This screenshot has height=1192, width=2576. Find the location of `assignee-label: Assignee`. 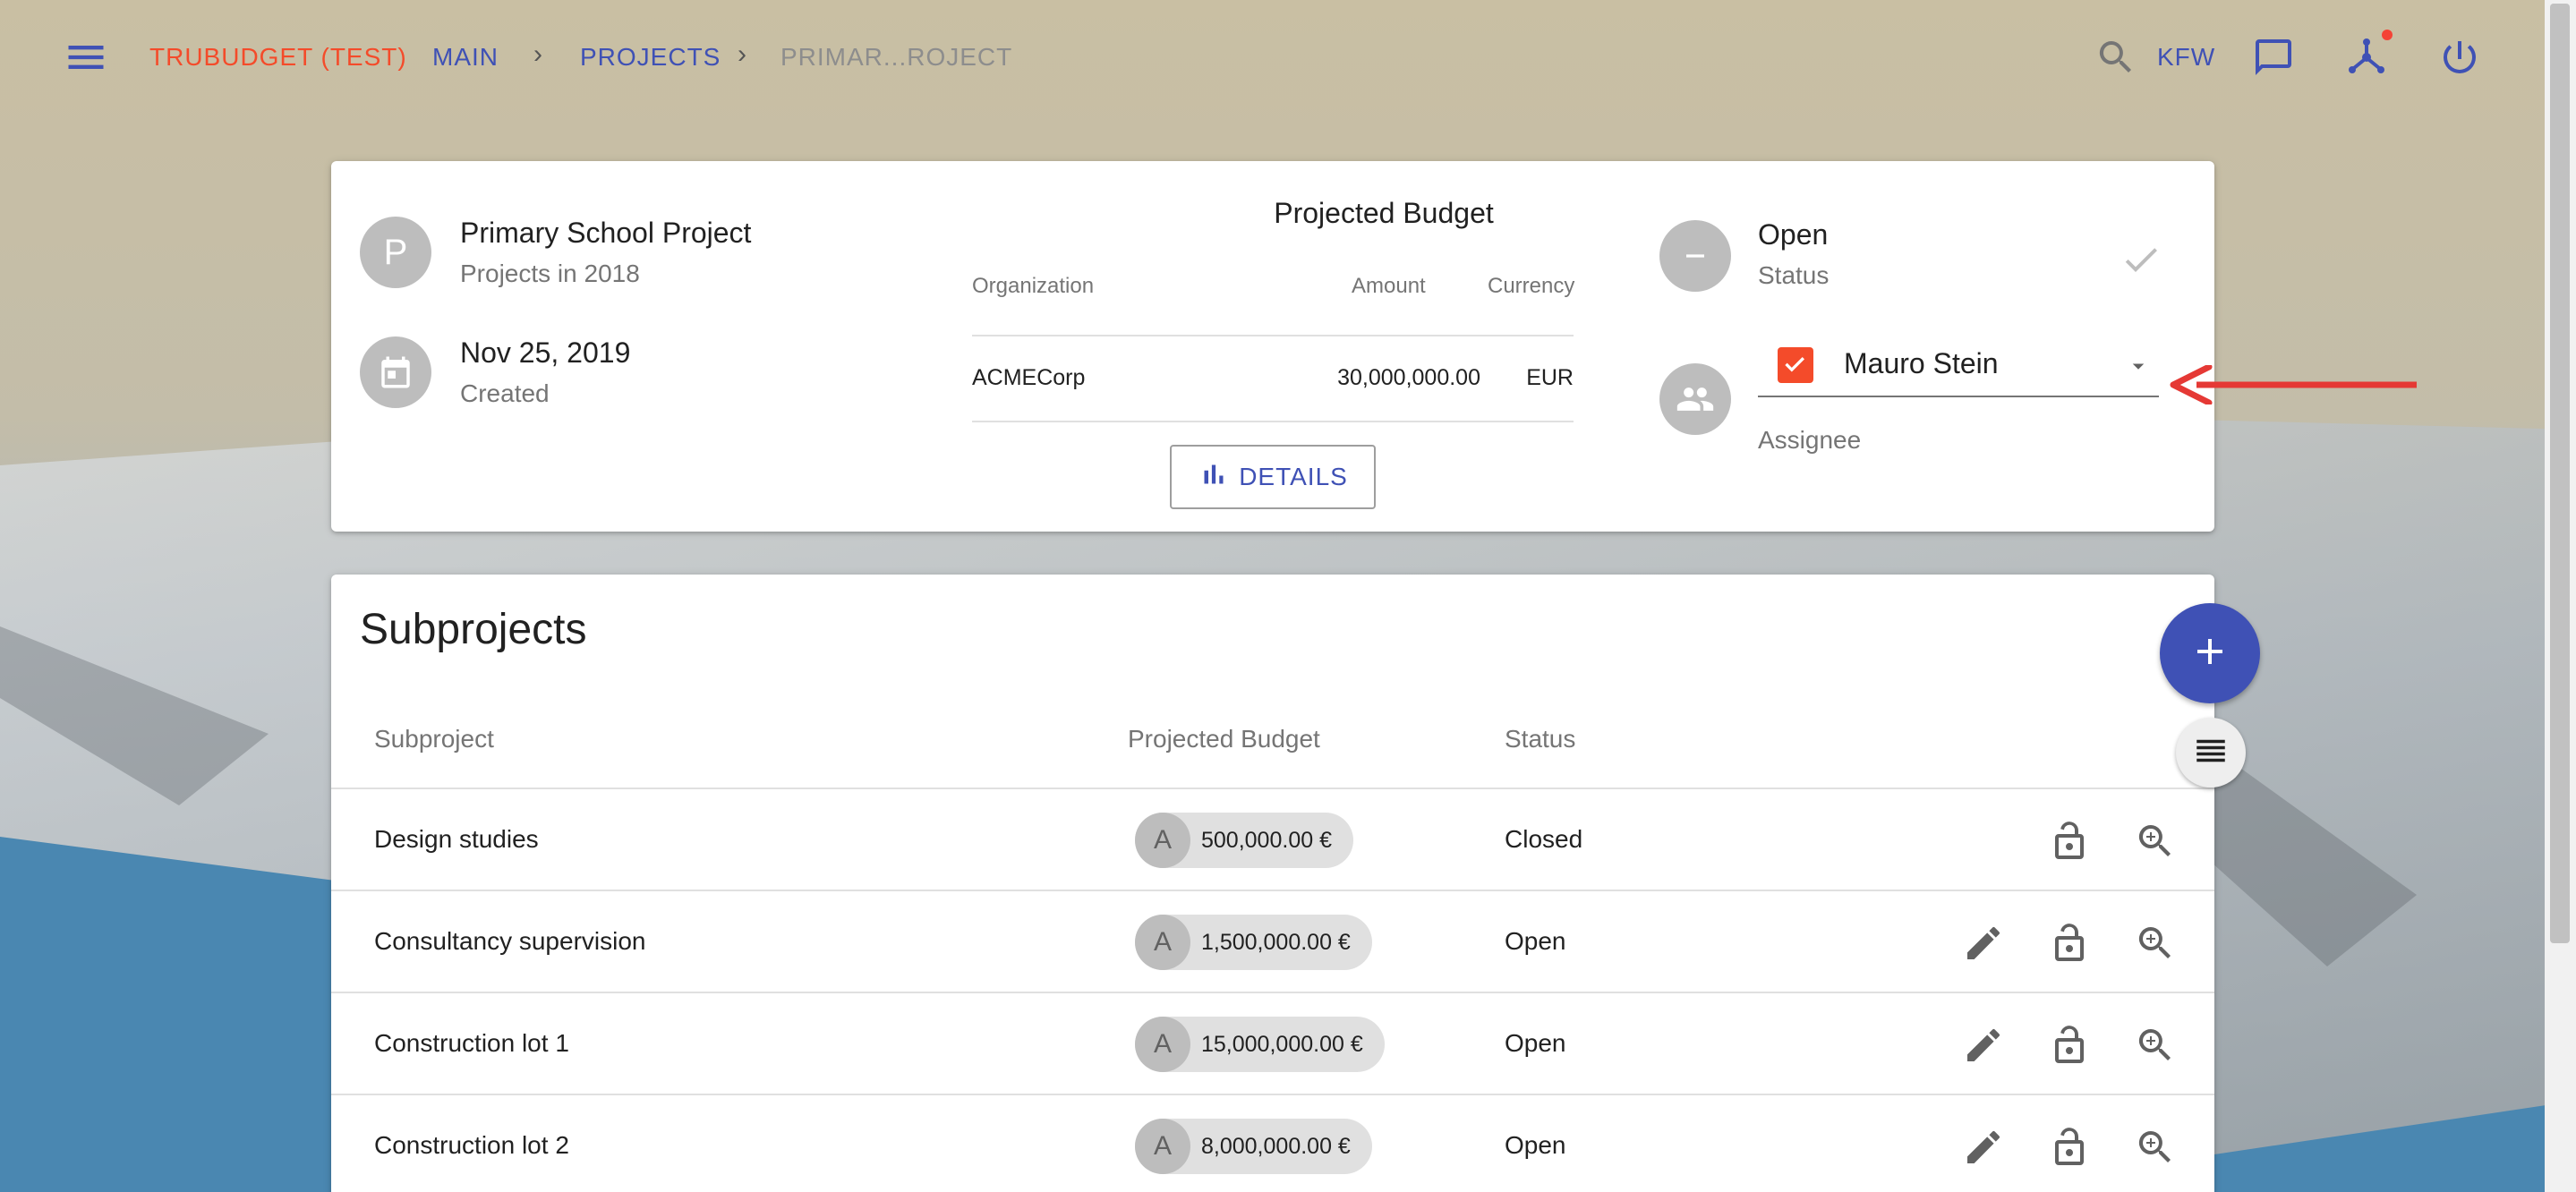

assignee-label: Assignee is located at coordinates (1810, 440).